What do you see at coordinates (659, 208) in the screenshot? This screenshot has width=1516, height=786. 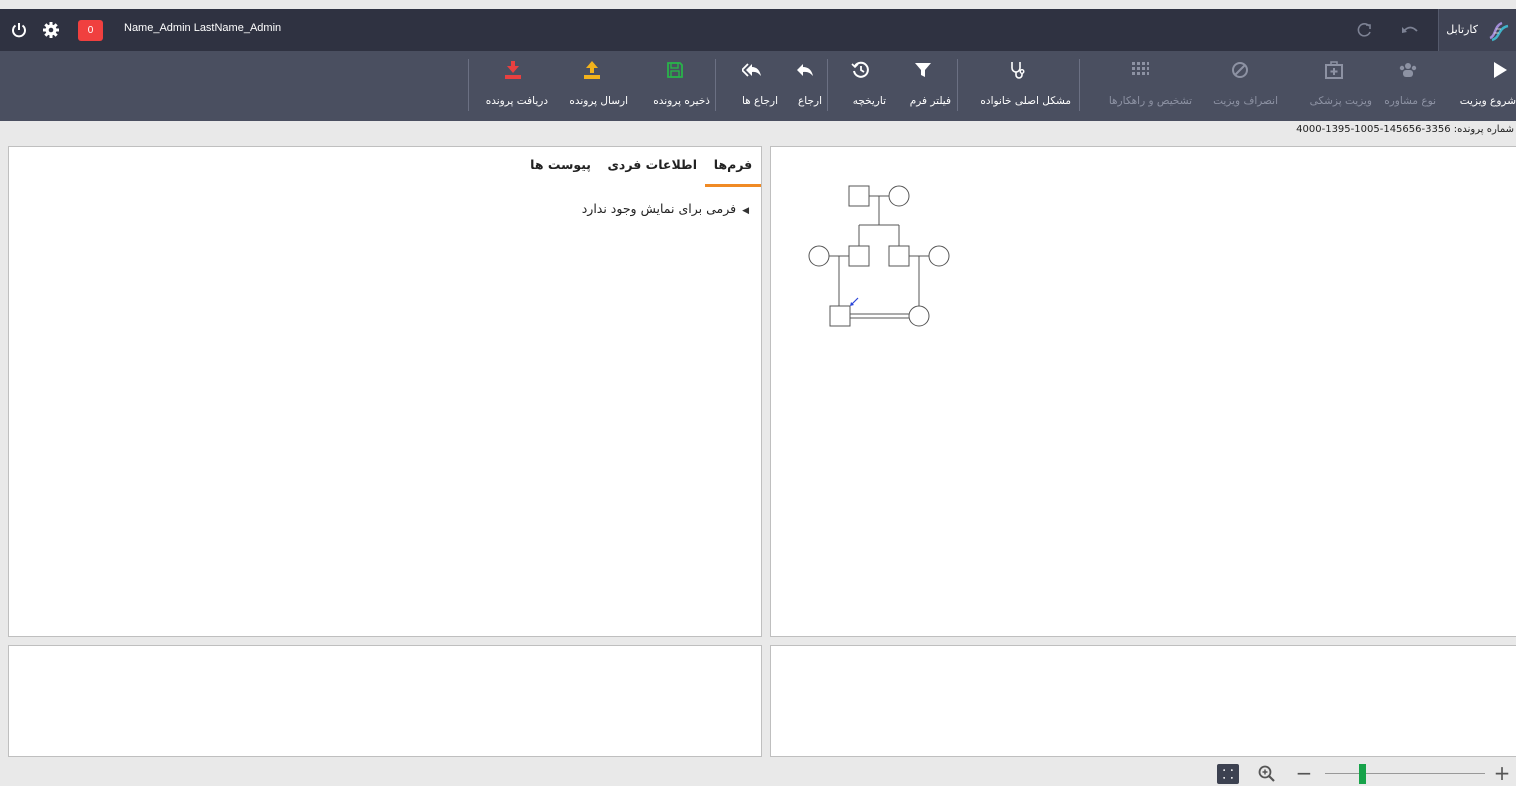 I see `forms-empty-label: فرمی برای نمایش وجود ندارد` at bounding box center [659, 208].